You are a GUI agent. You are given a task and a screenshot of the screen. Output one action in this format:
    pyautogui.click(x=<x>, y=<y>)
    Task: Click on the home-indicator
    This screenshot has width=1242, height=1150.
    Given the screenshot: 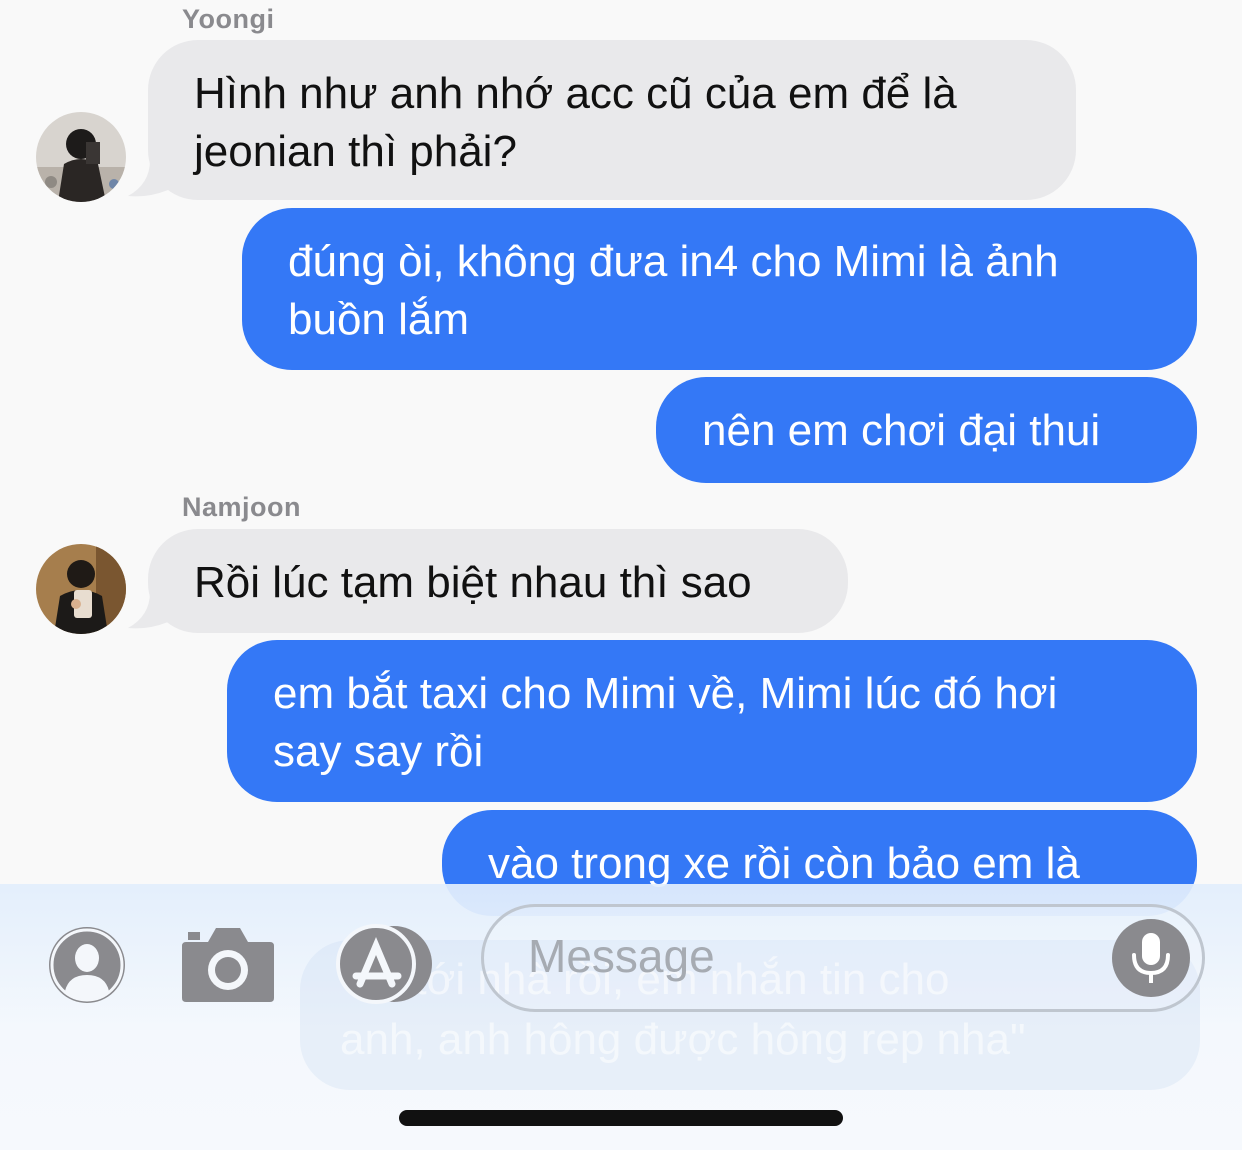 What is the action you would take?
    pyautogui.click(x=621, y=1118)
    